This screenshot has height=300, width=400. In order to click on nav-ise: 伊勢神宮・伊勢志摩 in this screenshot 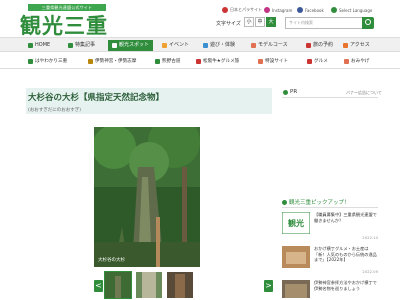, I will do `click(112, 61)`.